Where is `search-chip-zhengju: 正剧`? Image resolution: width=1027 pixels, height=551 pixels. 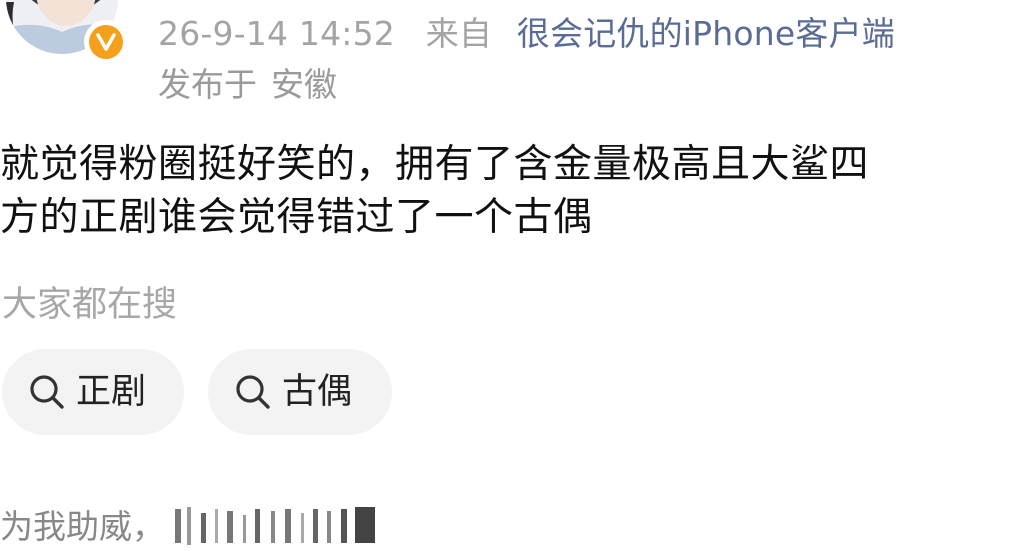 search-chip-zhengju: 正剧 is located at coordinates (93, 392).